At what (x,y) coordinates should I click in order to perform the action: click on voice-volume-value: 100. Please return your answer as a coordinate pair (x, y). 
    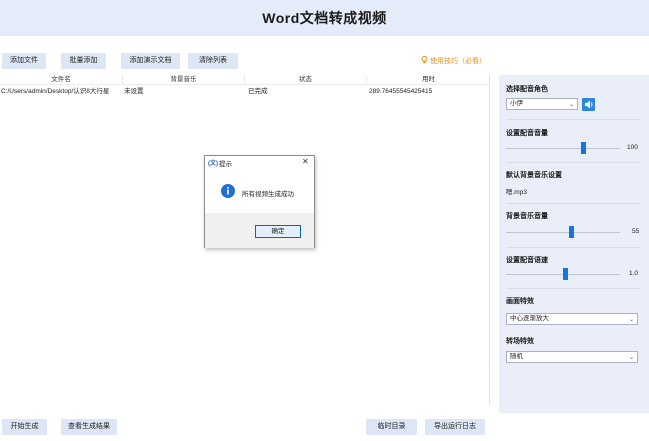
    Looking at the image, I should click on (632, 147).